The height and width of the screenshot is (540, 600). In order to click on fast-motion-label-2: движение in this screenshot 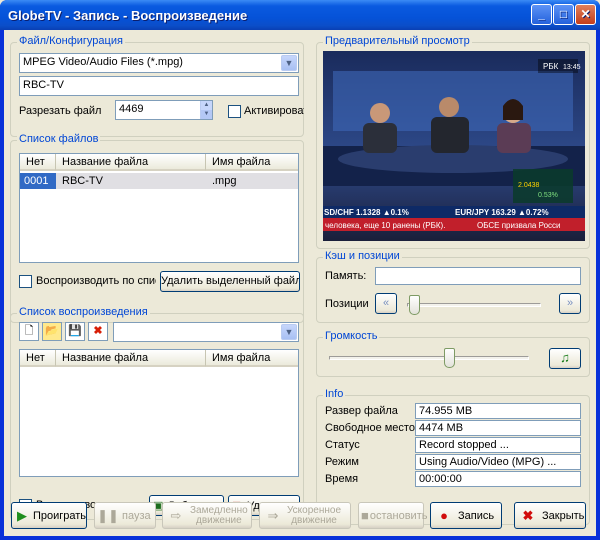, I will do `click(314, 520)`.